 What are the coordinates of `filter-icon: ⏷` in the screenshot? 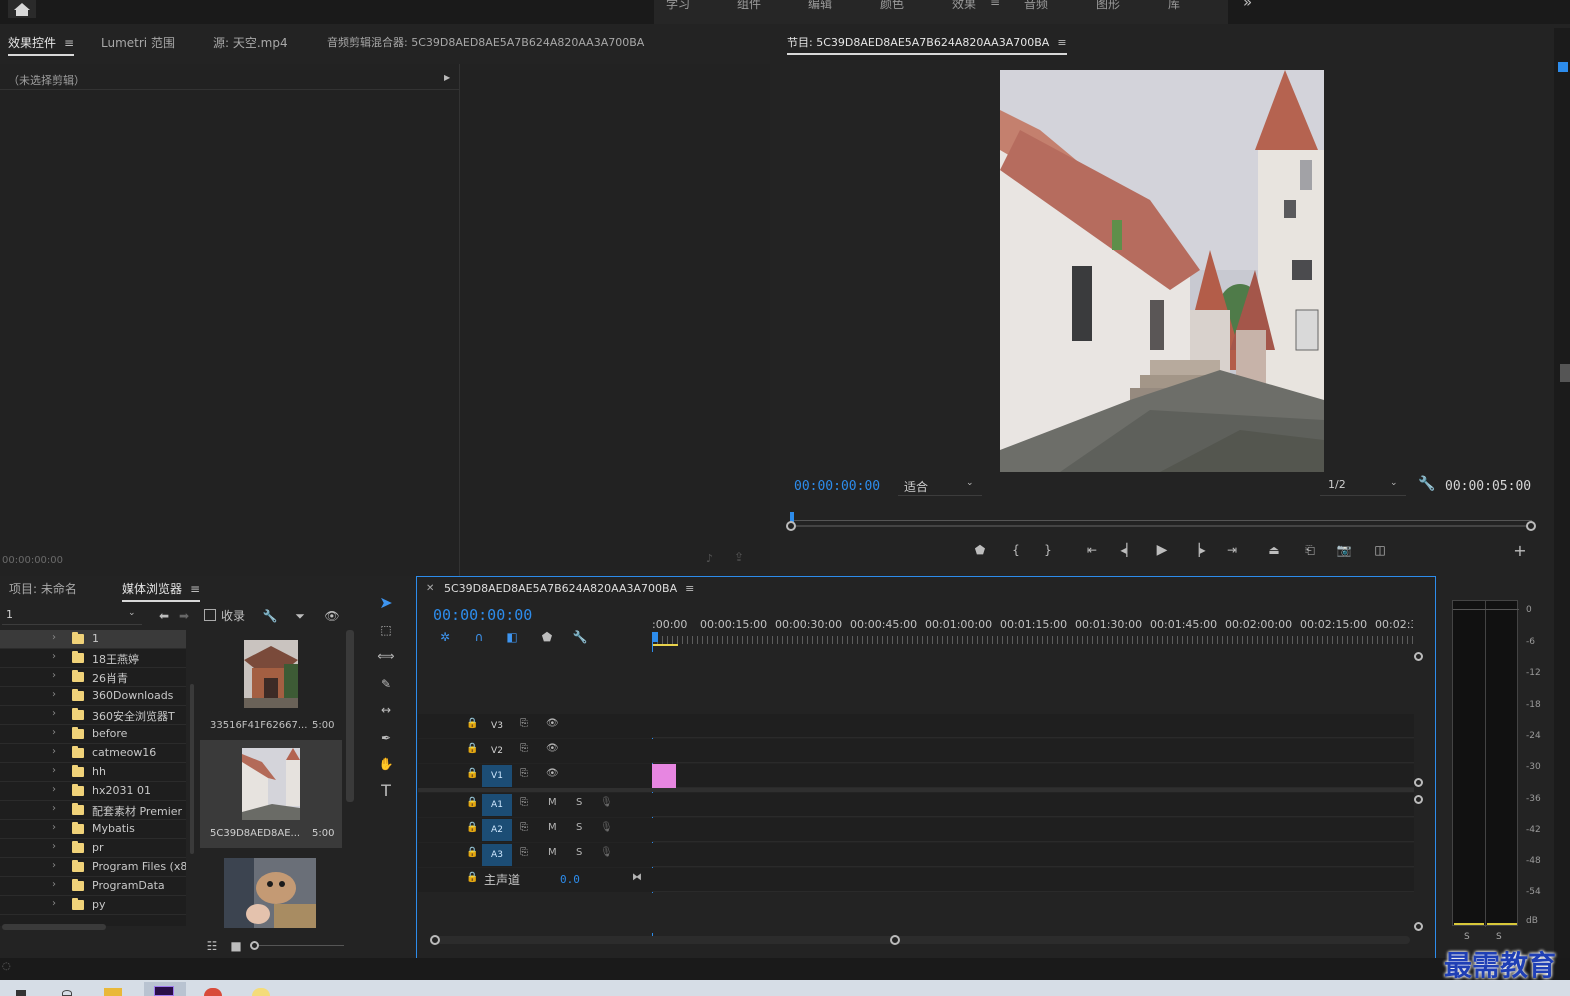 It's located at (300, 616).